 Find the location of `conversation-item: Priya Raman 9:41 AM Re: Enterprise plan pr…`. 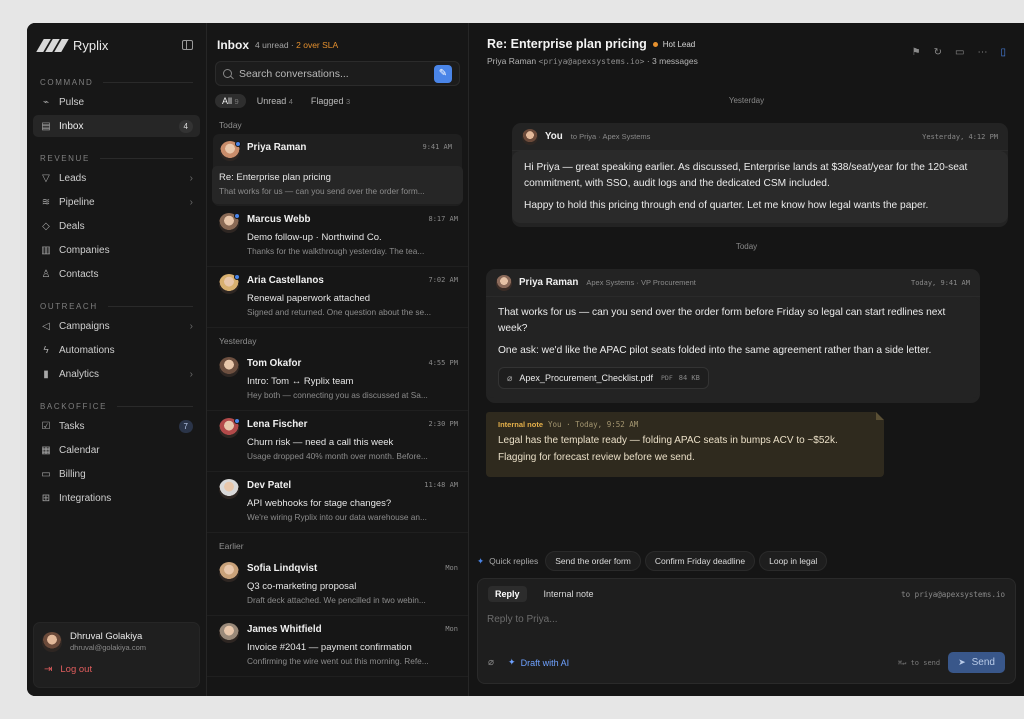

conversation-item: Priya Raman 9:41 AM Re: Enterprise plan pr… is located at coordinates (337, 170).